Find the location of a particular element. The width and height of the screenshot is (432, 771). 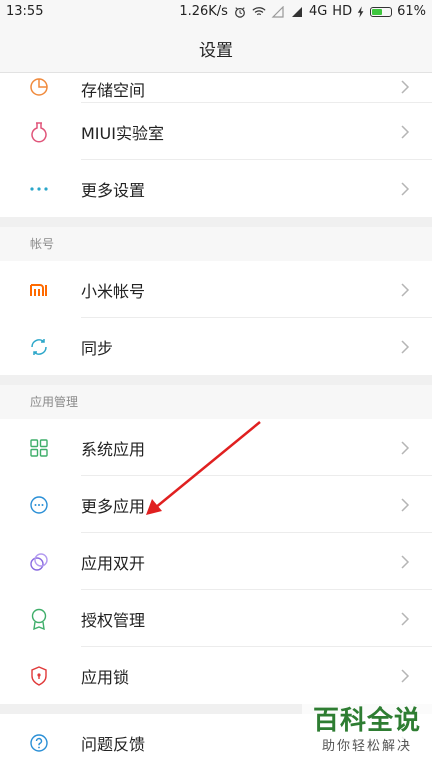

alarm-icon is located at coordinates (240, 12).